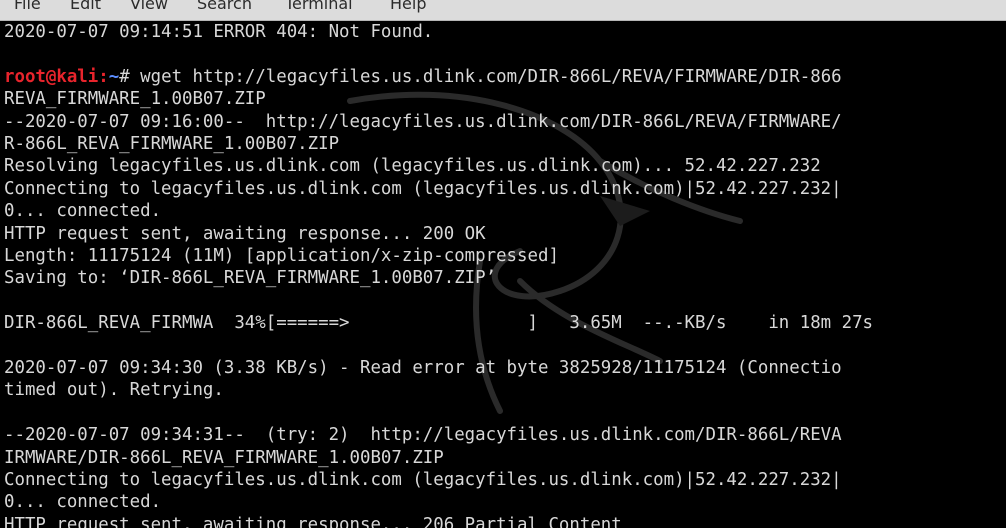 This screenshot has width=1006, height=528. Describe the element at coordinates (224, 7) in the screenshot. I see `menu-search: Search` at that location.